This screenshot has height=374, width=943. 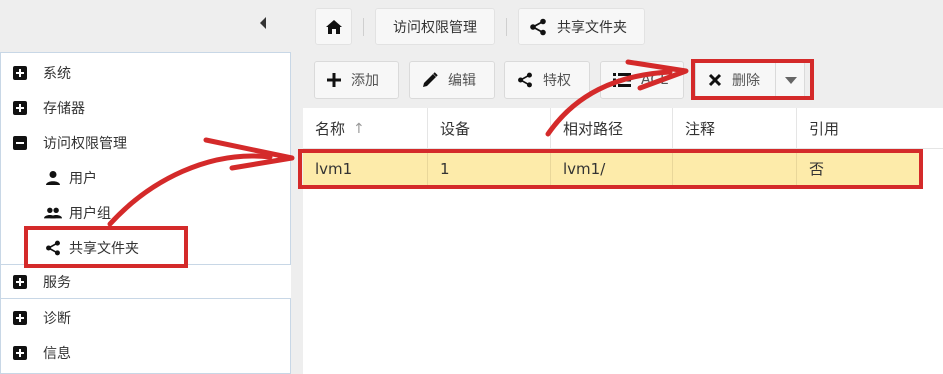 I want to click on column-header-comment: 注释, so click(x=735, y=128).